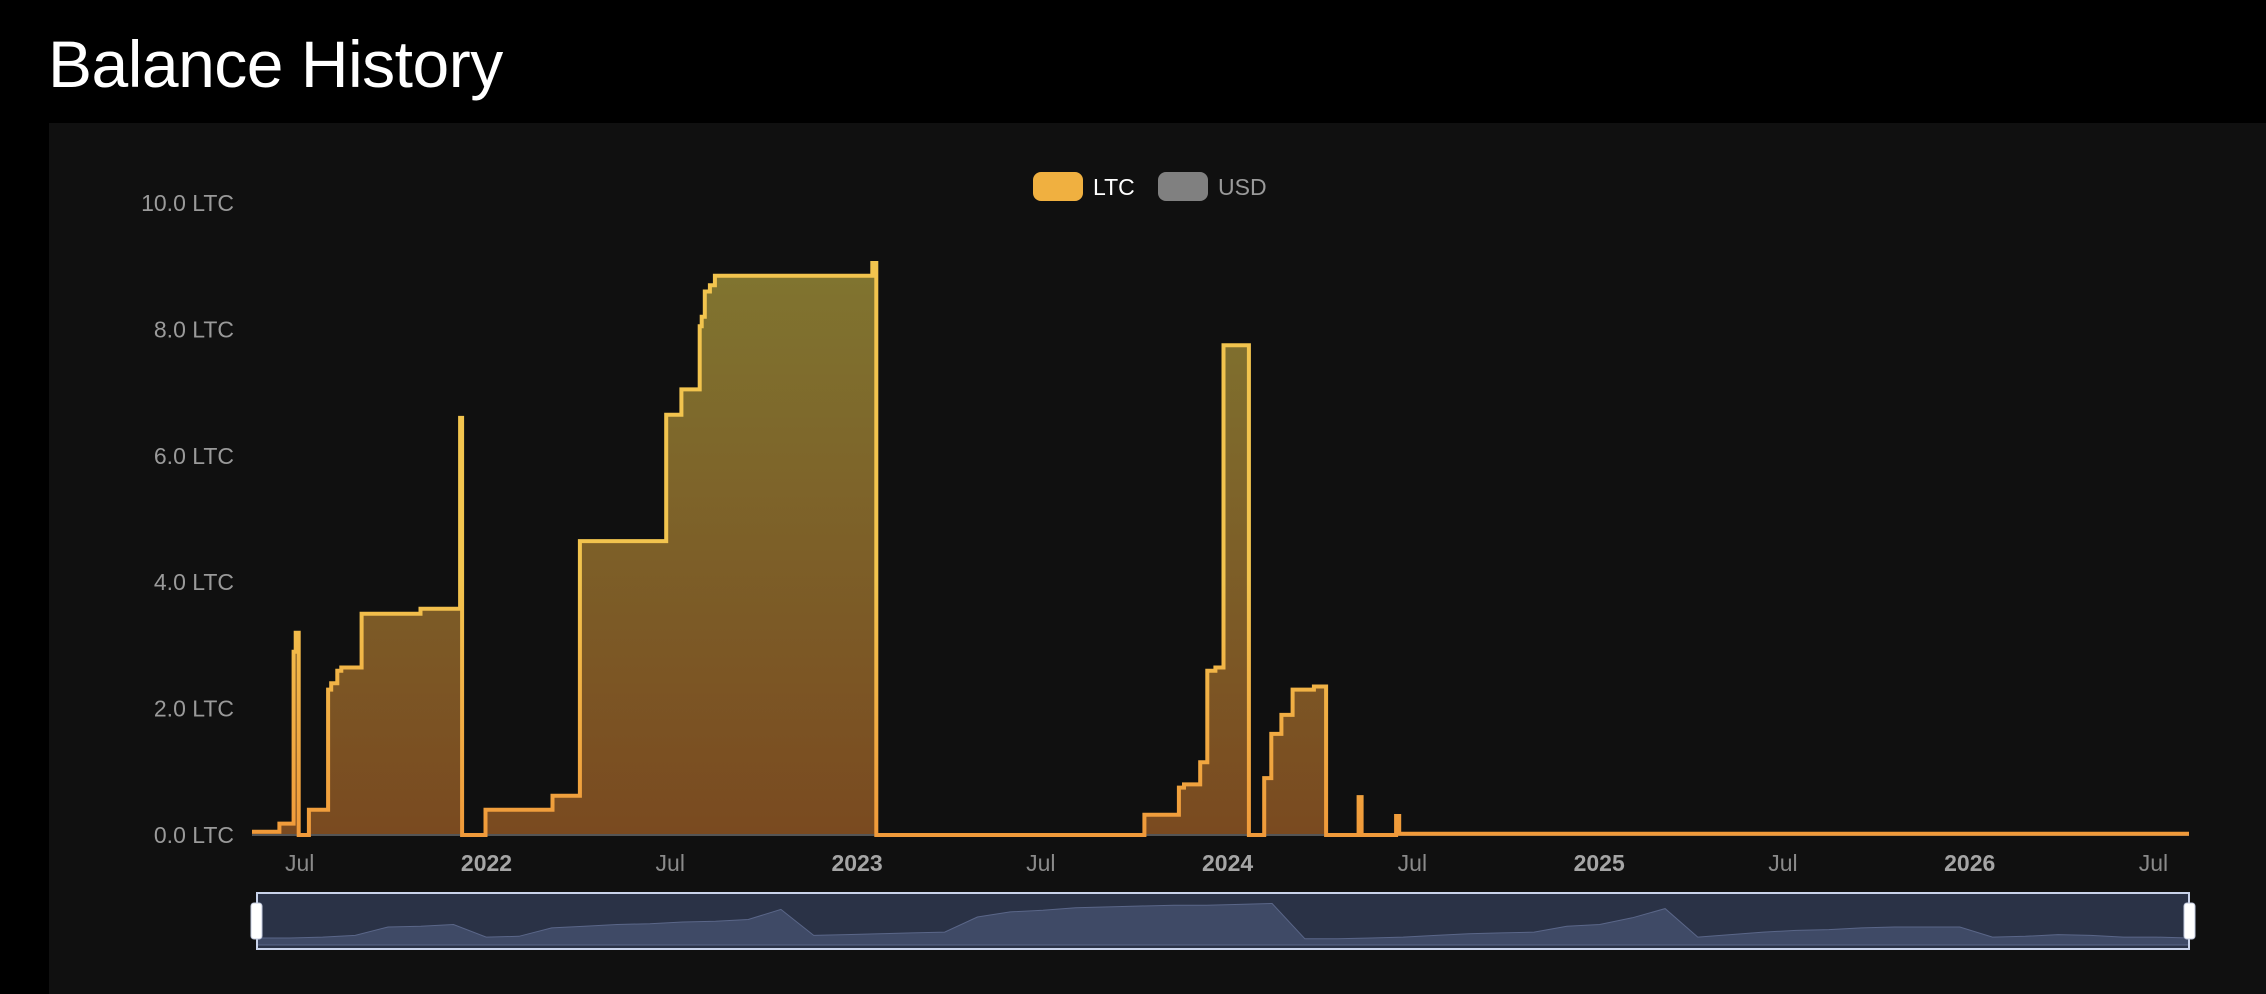  I want to click on legend-item-ltc: LTC, so click(1084, 186).